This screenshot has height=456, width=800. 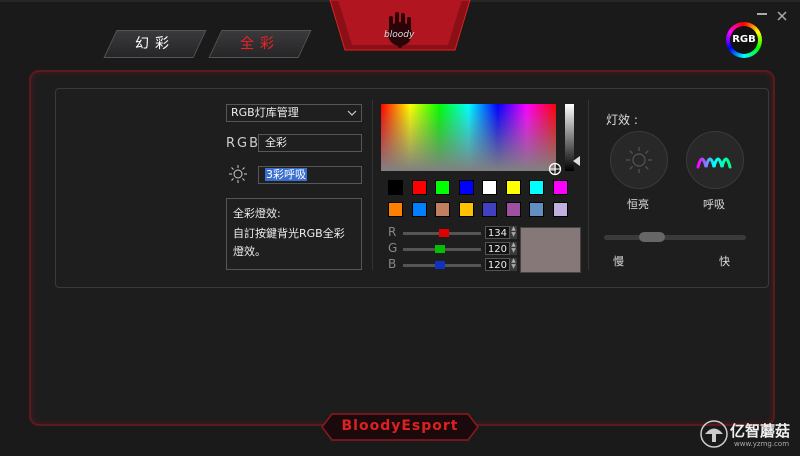 What do you see at coordinates (714, 163) in the screenshot?
I see `wave-icon` at bounding box center [714, 163].